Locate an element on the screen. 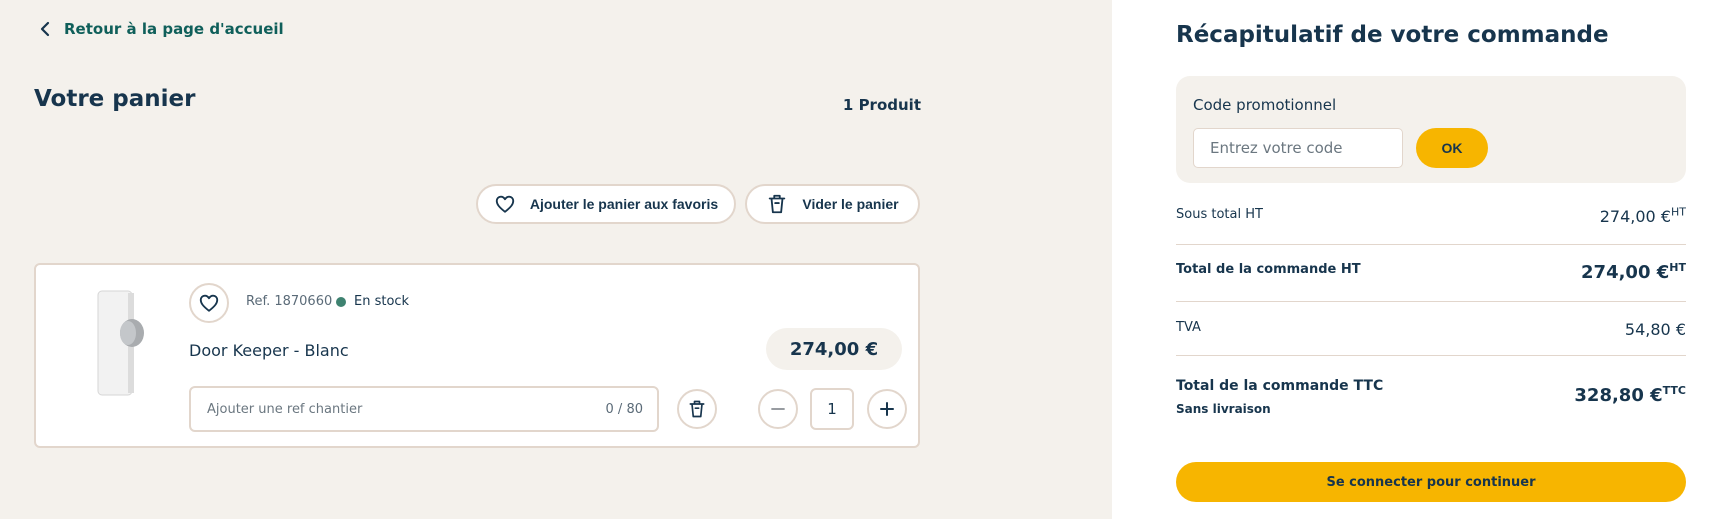  total-ttc-suffix: TTC is located at coordinates (1674, 390).